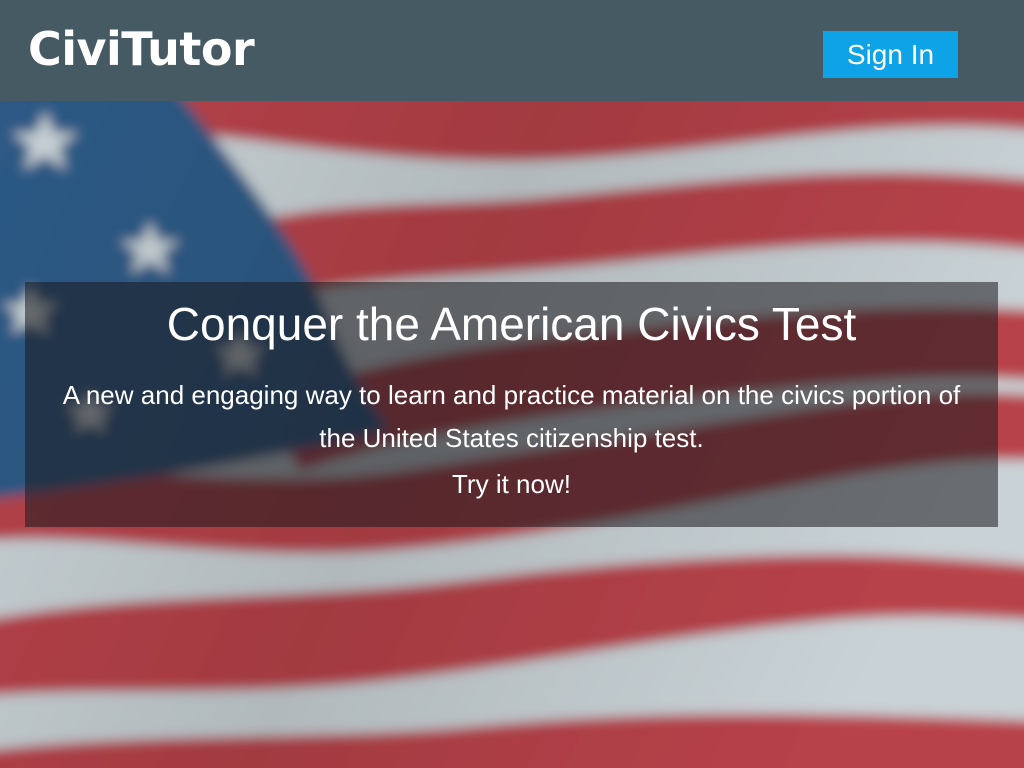 The height and width of the screenshot is (768, 1024). Describe the element at coordinates (890, 54) in the screenshot. I see `sign-in-button: Sign In` at that location.